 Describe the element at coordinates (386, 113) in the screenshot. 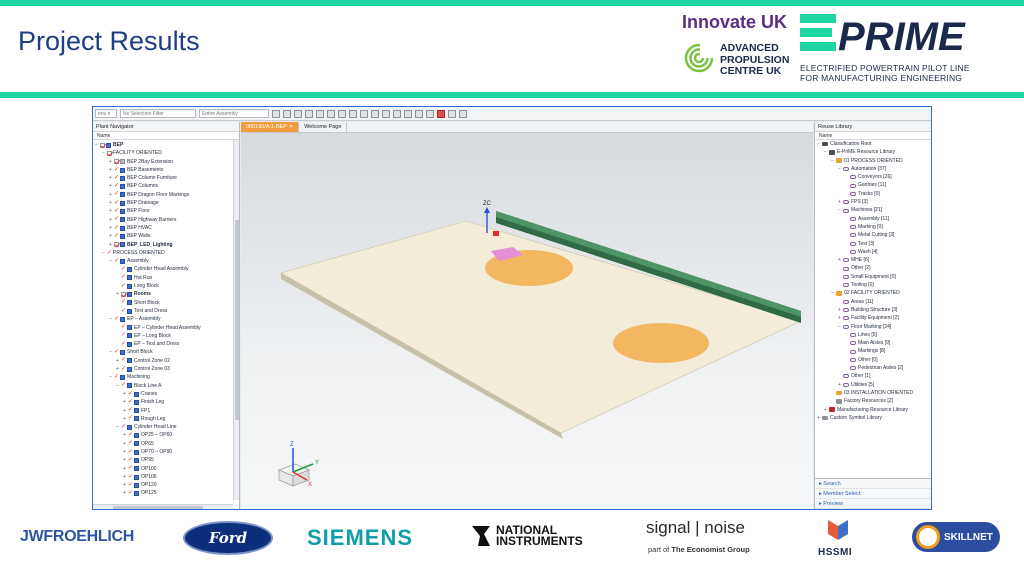

I see `layer-icon` at that location.